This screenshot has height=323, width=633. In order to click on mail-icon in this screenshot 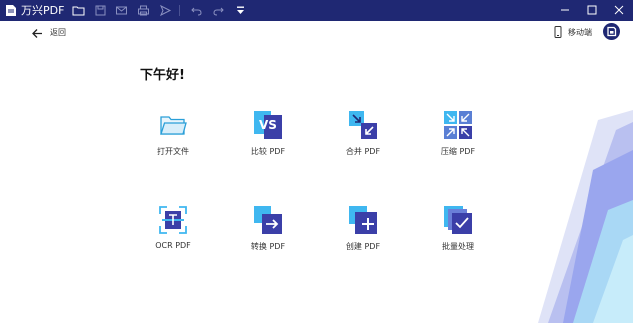, I will do `click(121, 10)`.